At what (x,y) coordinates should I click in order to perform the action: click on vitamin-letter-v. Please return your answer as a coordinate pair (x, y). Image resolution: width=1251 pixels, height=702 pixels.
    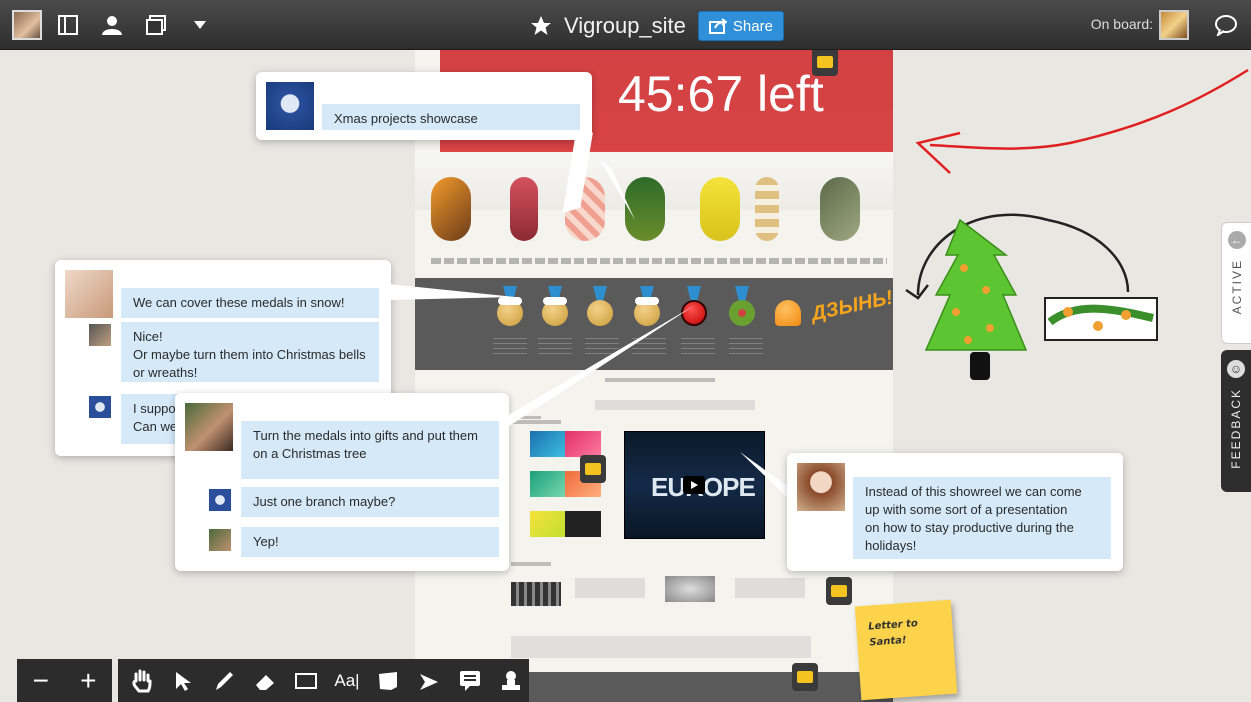
    Looking at the image, I should click on (451, 209).